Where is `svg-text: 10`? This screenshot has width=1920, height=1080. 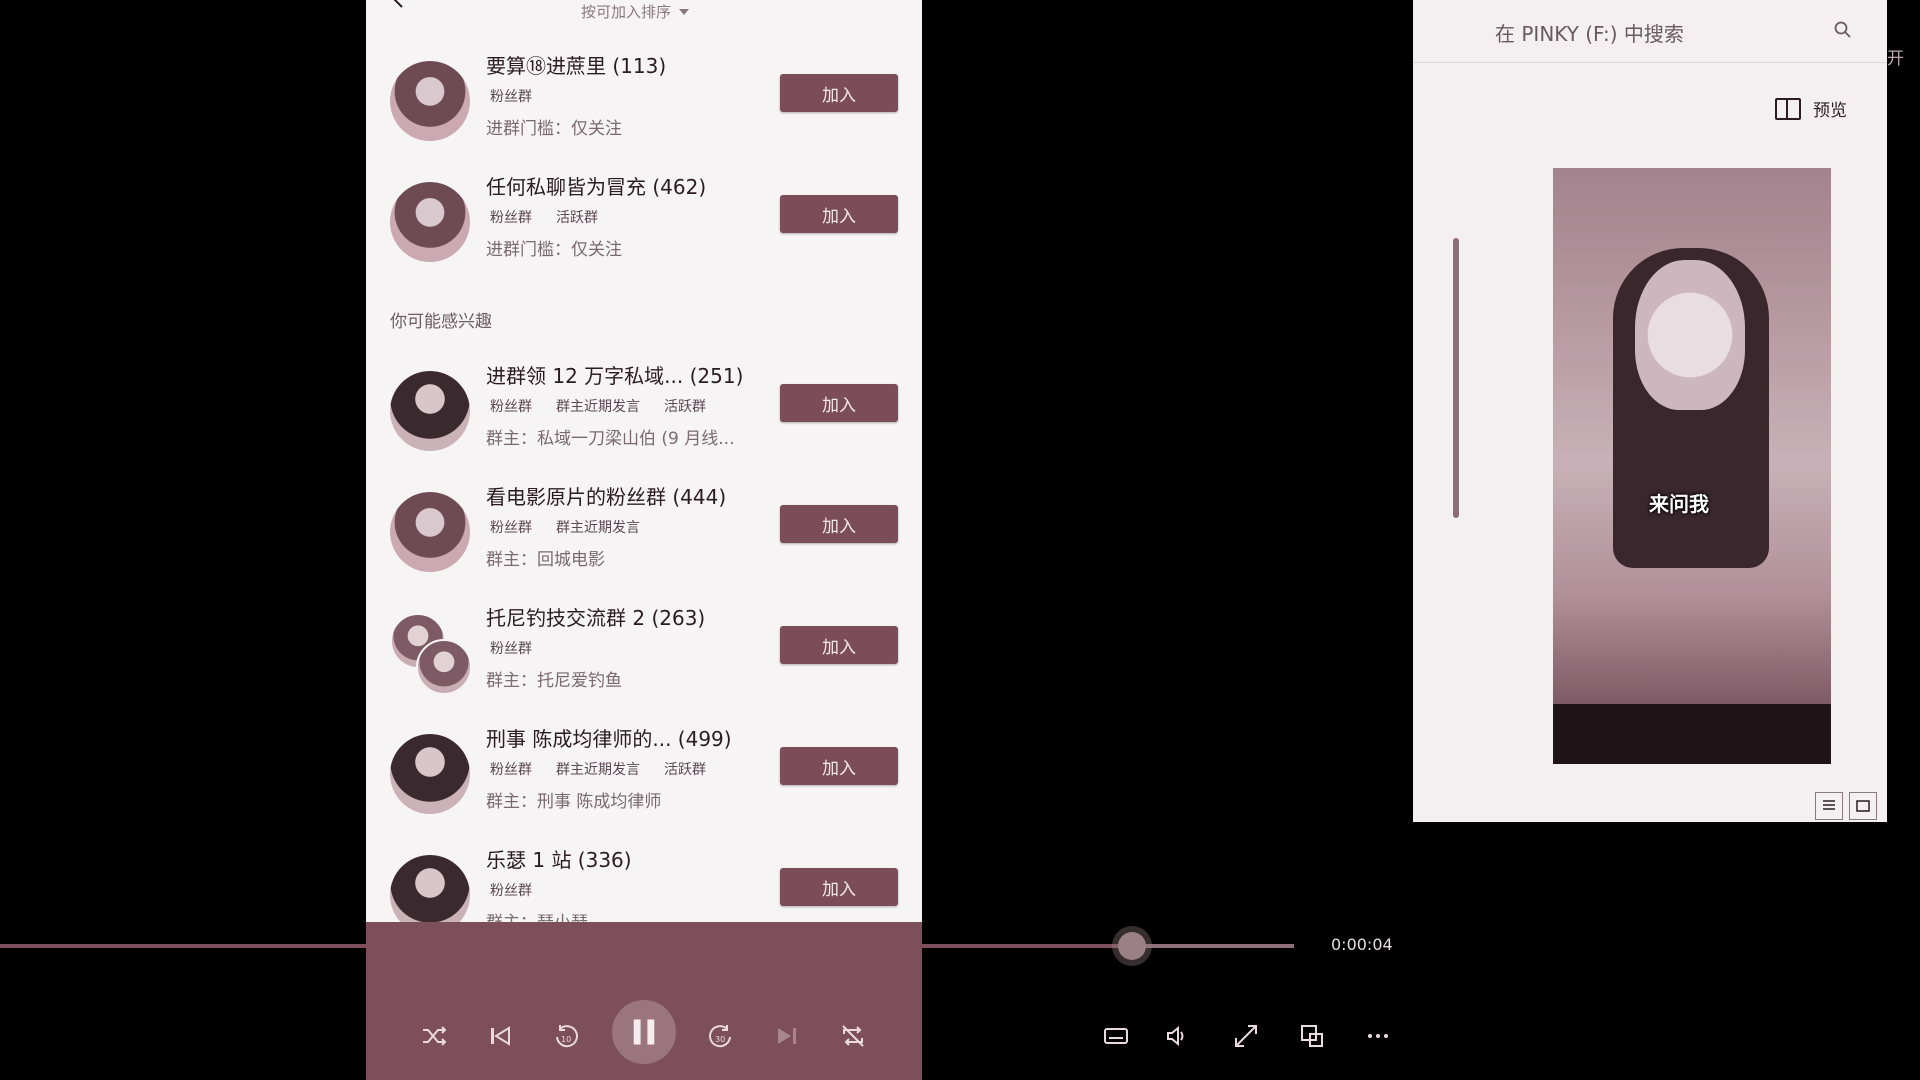 svg-text: 10 is located at coordinates (566, 1039).